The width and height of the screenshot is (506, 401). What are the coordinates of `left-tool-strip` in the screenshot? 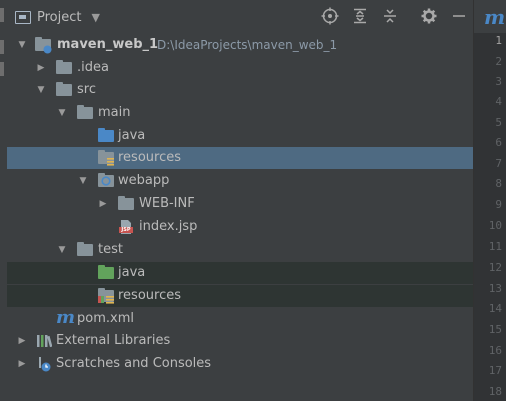 It's located at (3, 200).